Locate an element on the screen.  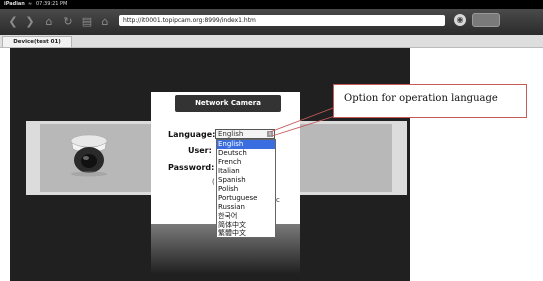
language-option-russian: Russian is located at coordinates (246, 207).